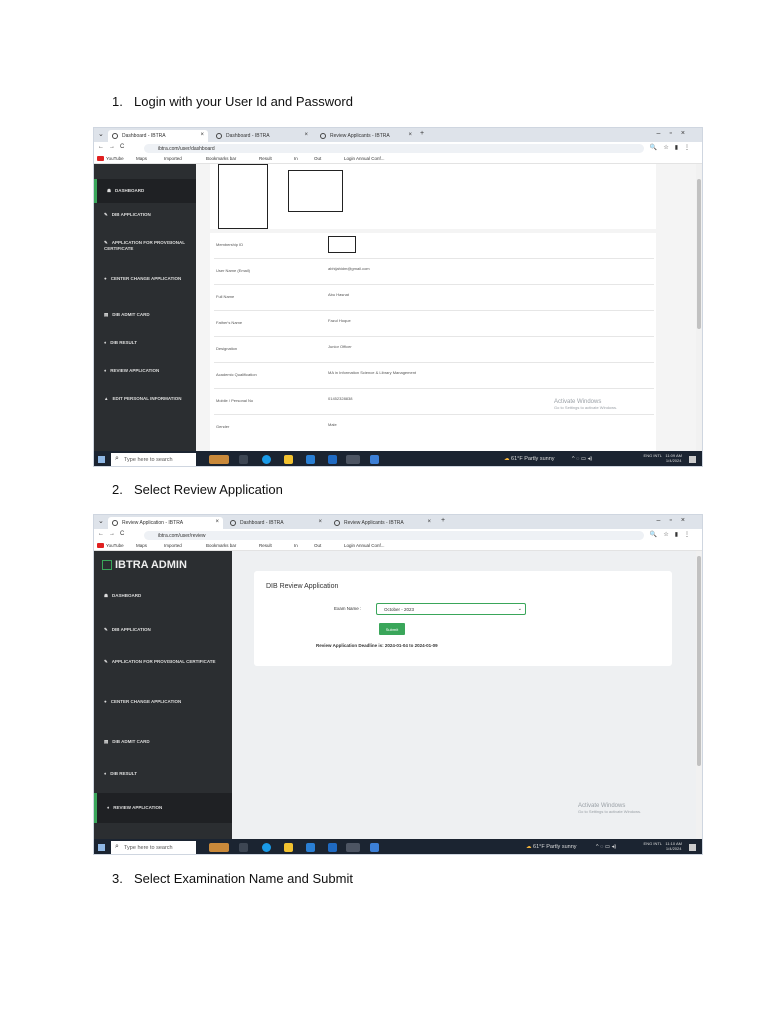  Describe the element at coordinates (117, 101) in the screenshot. I see `step-number: 1.` at that location.